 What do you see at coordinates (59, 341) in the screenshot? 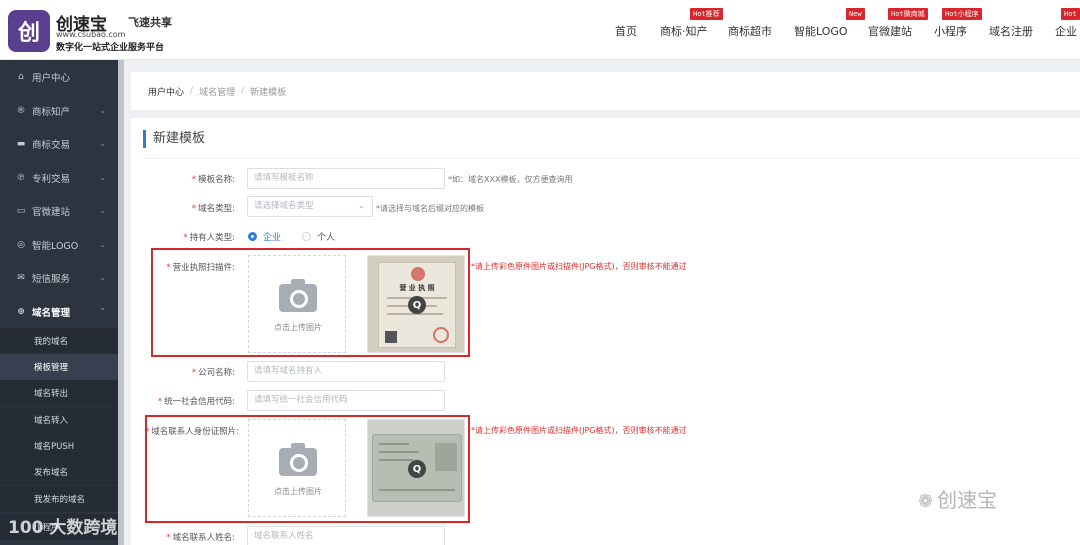
I see `sidebar-subitem-my-domains: 我的域名` at bounding box center [59, 341].